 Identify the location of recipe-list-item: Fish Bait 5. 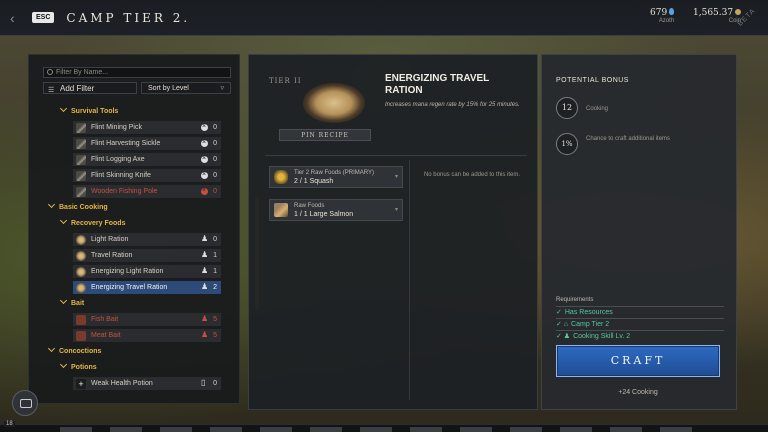
(147, 319).